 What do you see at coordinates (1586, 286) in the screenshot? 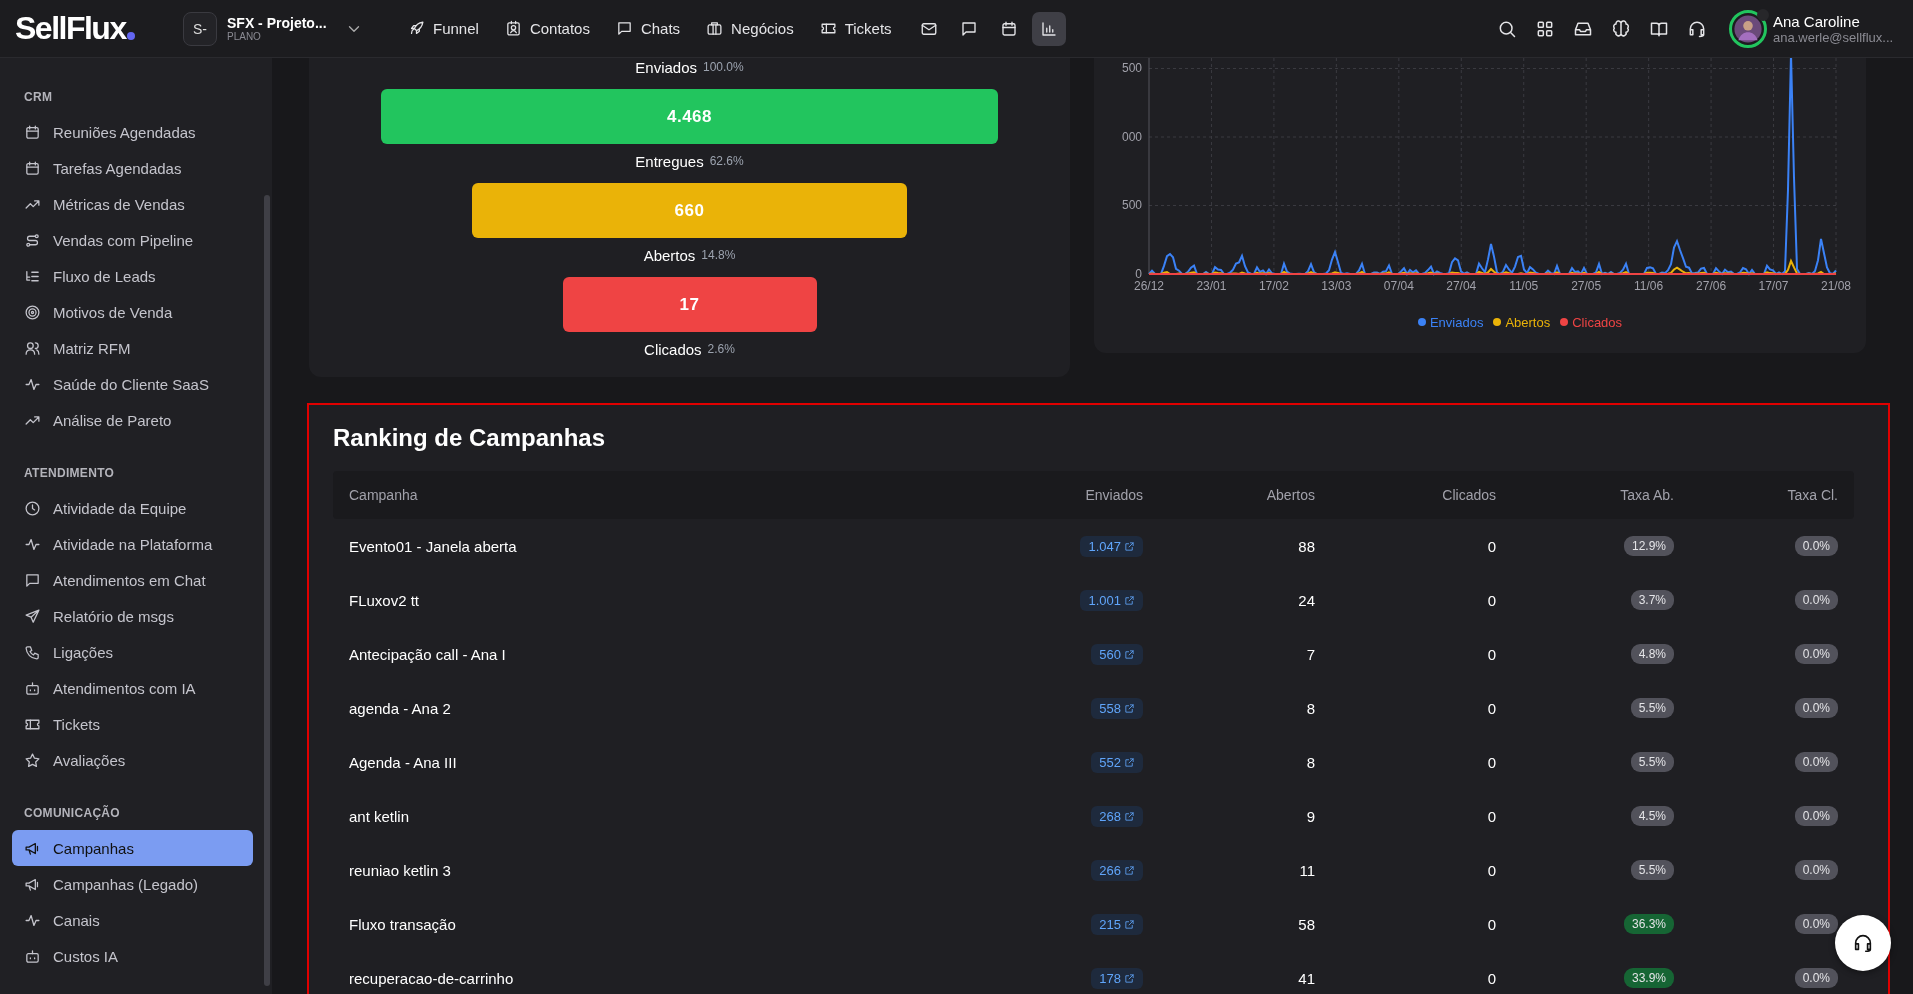
I see `axis-label: 27/05` at bounding box center [1586, 286].